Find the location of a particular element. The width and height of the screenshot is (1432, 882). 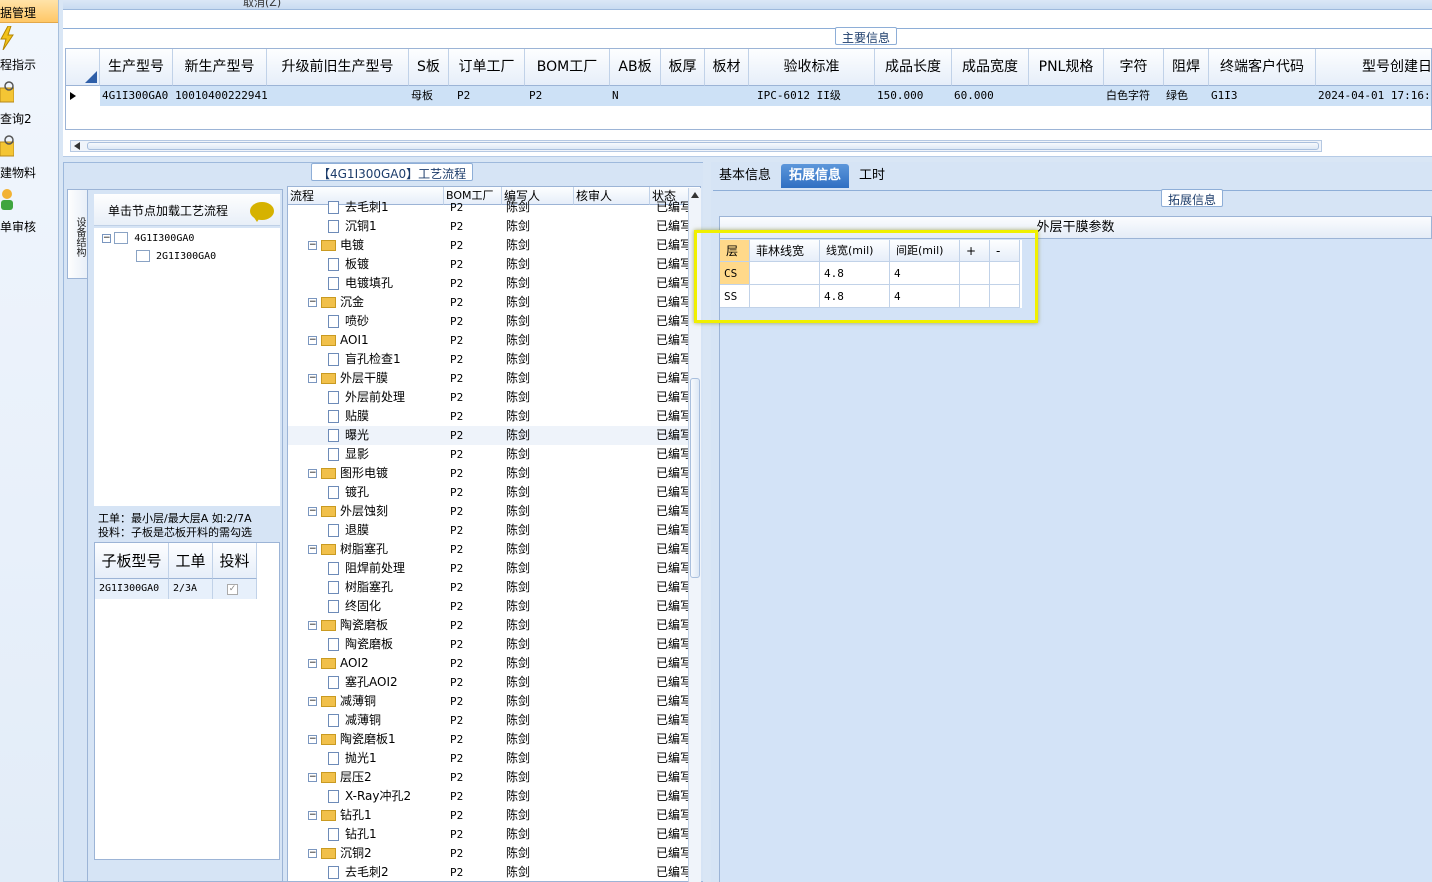

process-step-cell: − 层压2 is located at coordinates (376, 777).